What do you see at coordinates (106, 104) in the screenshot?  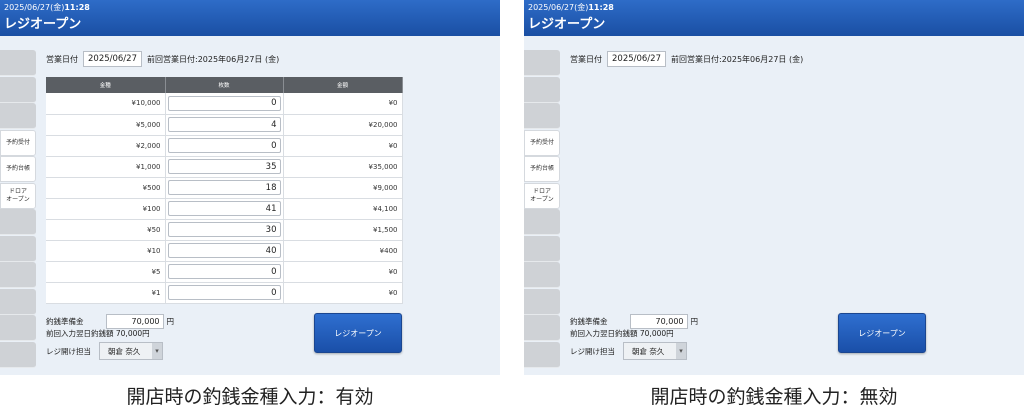 I see `denomination-cell: ¥10,000` at bounding box center [106, 104].